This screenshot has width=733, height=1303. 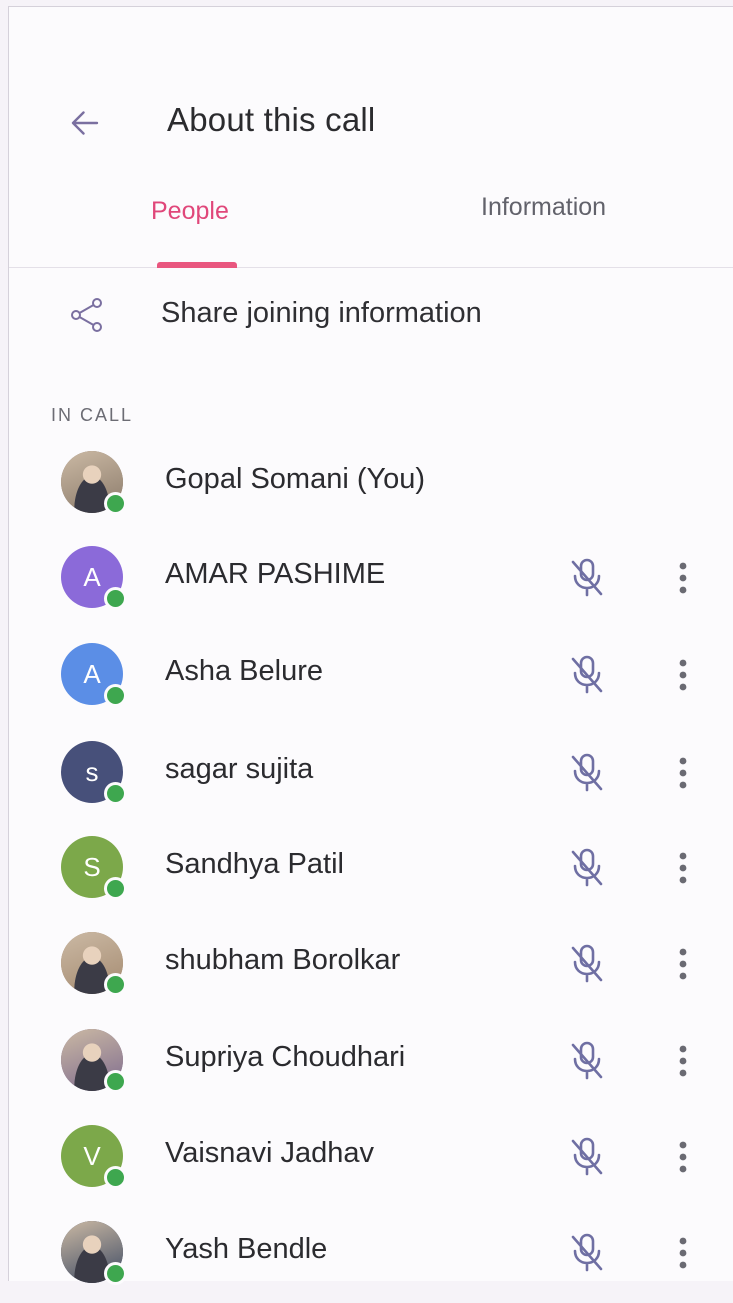 What do you see at coordinates (283, 960) in the screenshot?
I see `participant-name: shubham Borolkar` at bounding box center [283, 960].